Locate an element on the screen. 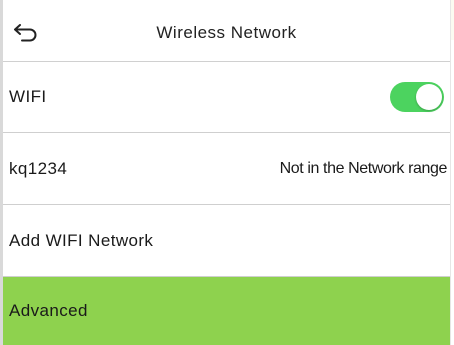 This screenshot has height=345, width=454. page-title: Wireless Network is located at coordinates (226, 32).